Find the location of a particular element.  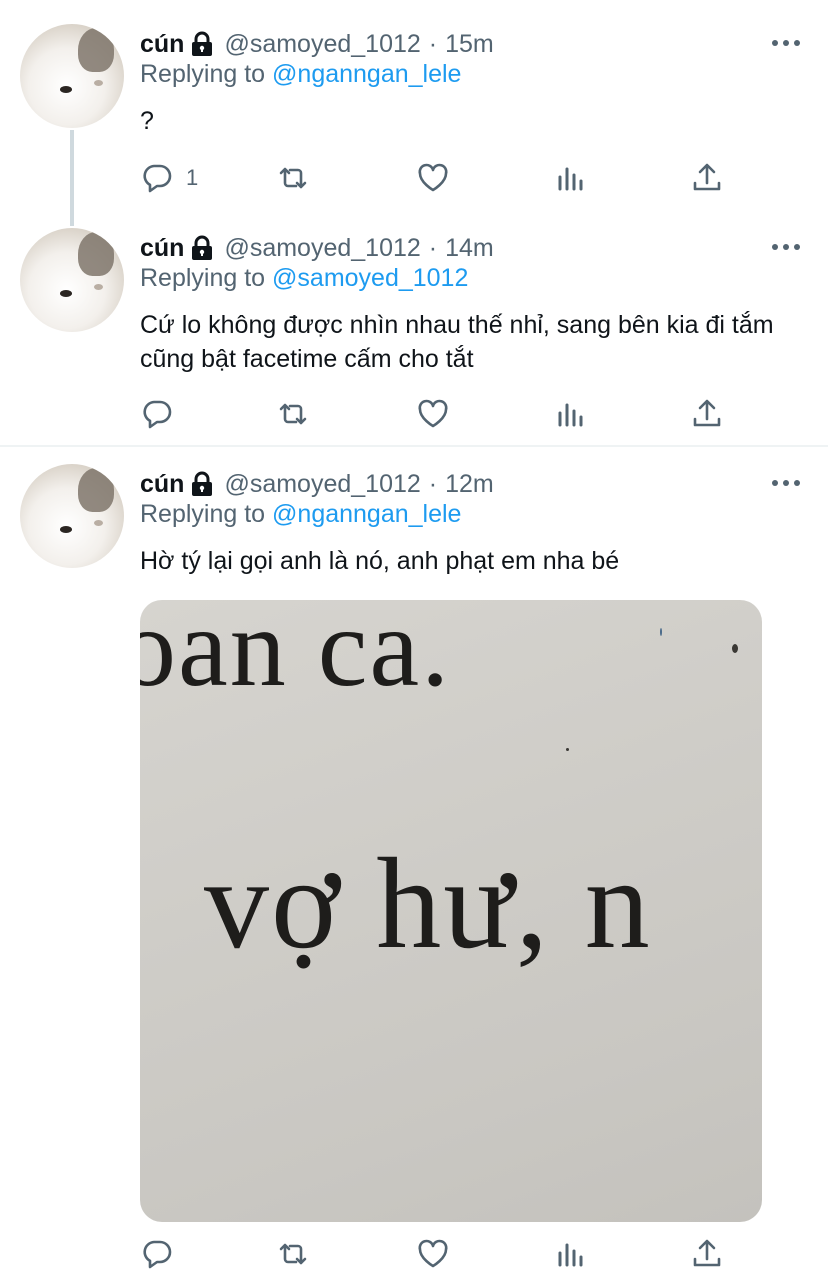

avatar-nose is located at coordinates (98, 523).